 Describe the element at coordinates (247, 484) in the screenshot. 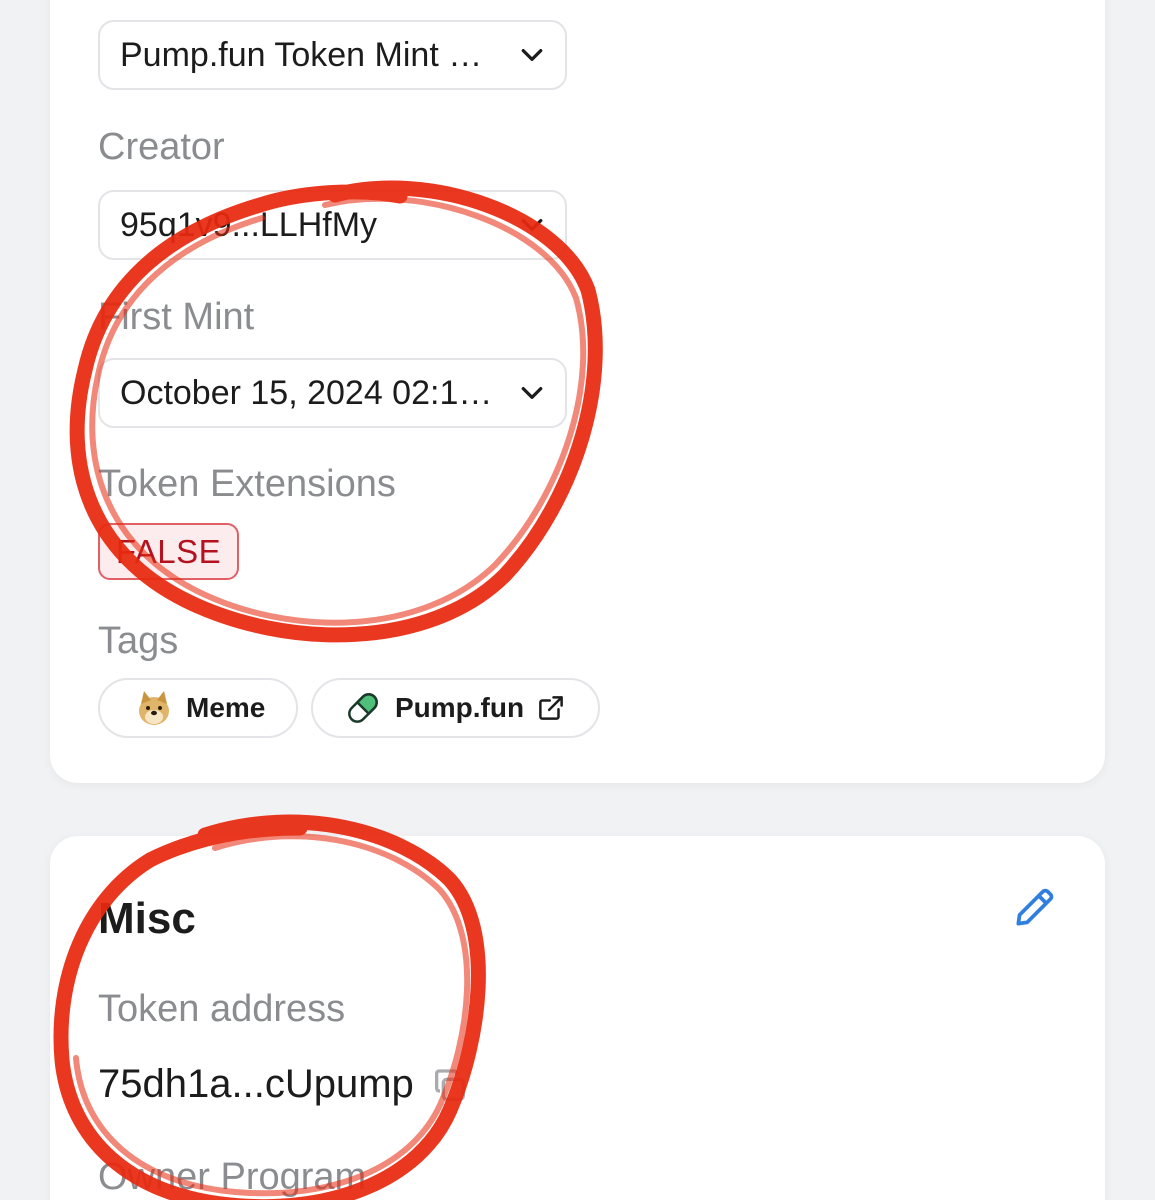

I see `token-extensions-label: Token Extensions` at that location.